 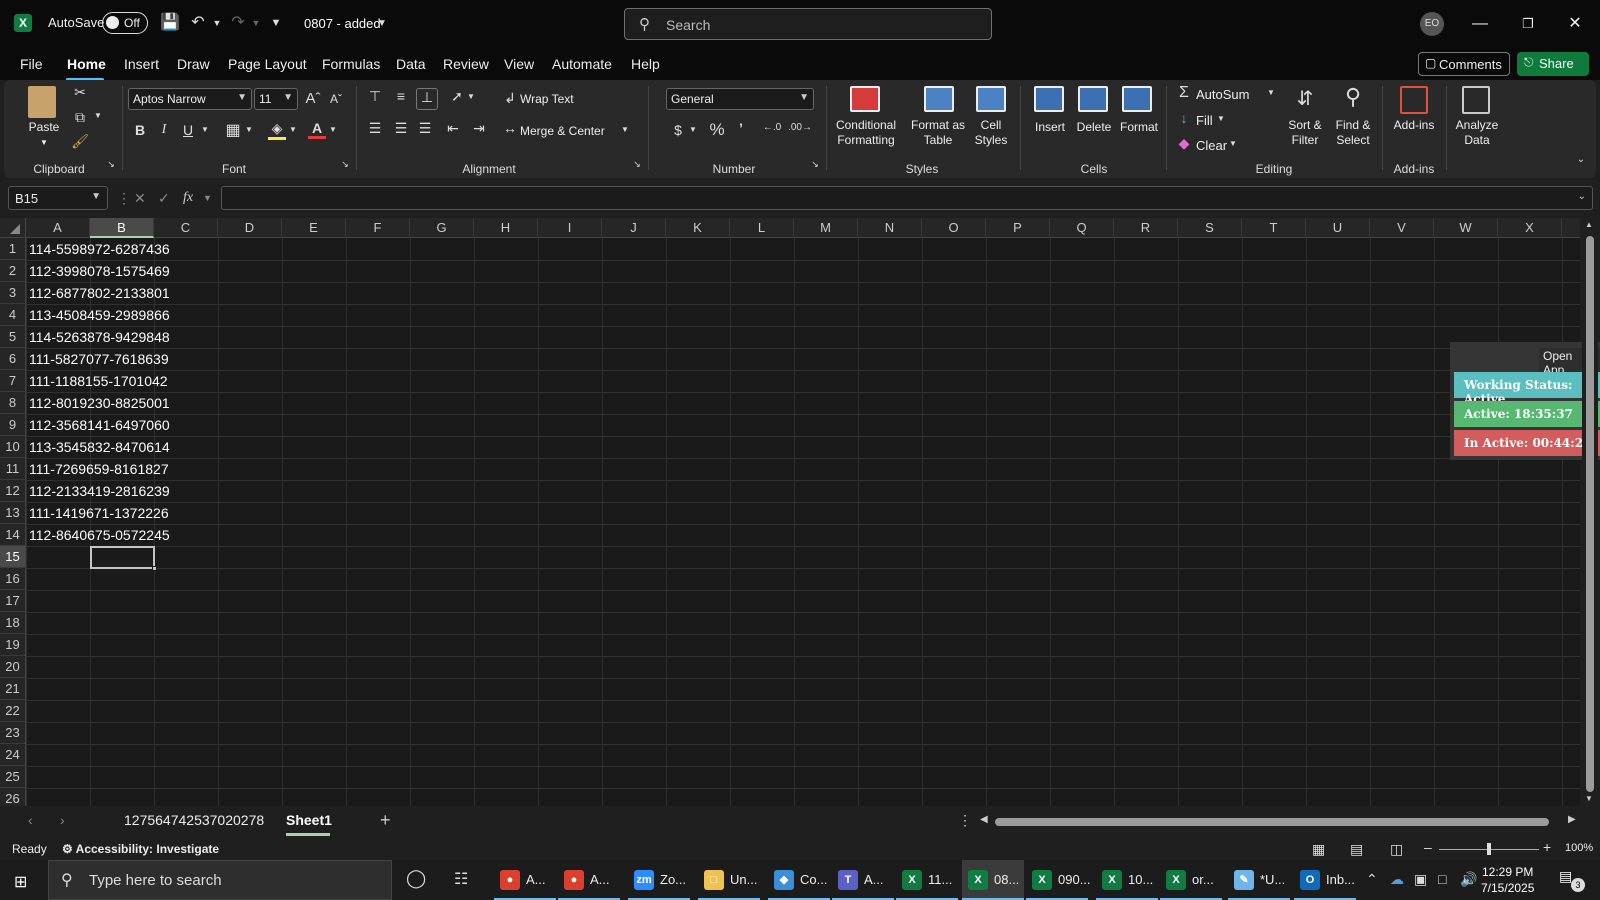 I want to click on align-middle-icon: ≡, so click(x=401, y=96).